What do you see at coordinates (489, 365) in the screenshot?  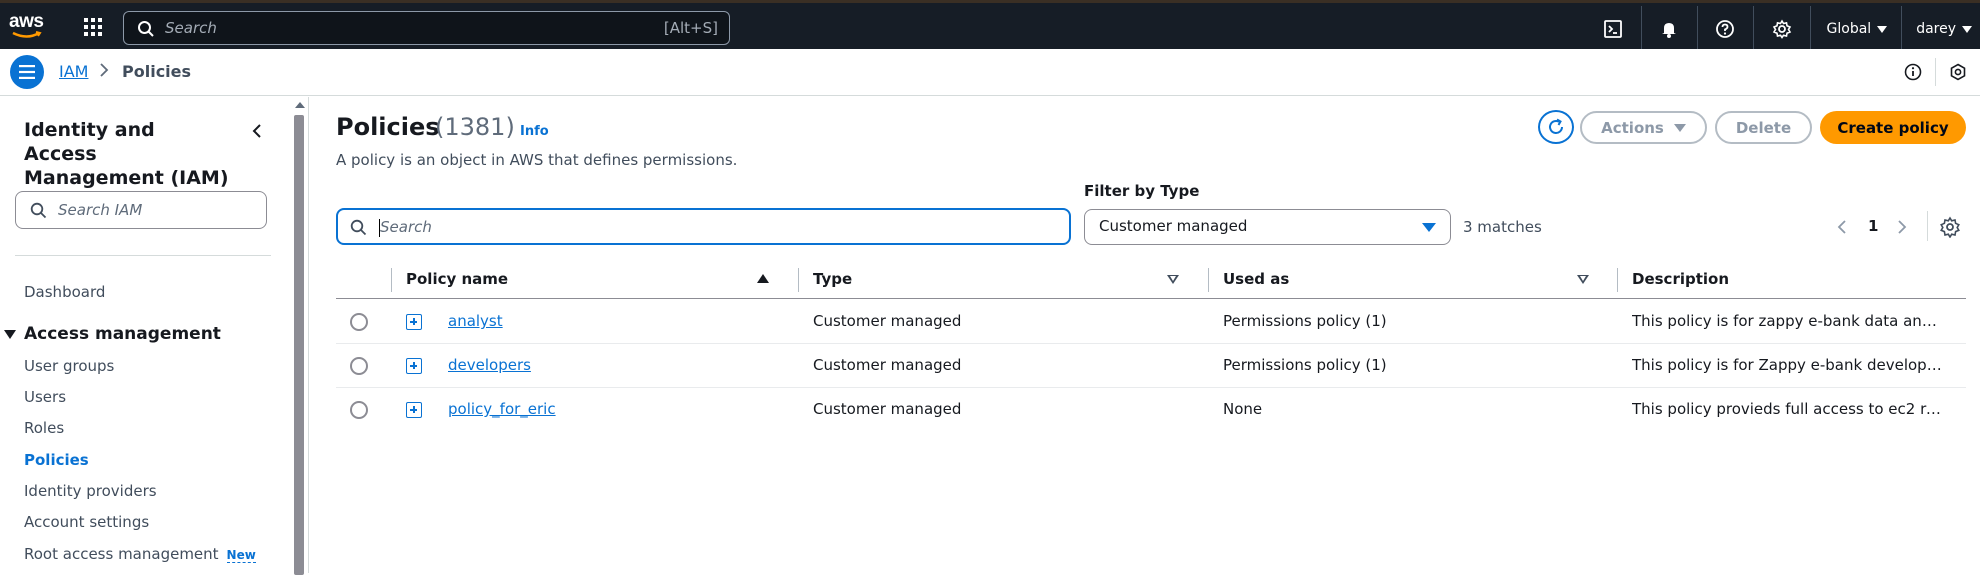 I see `policy-name-link: developers` at bounding box center [489, 365].